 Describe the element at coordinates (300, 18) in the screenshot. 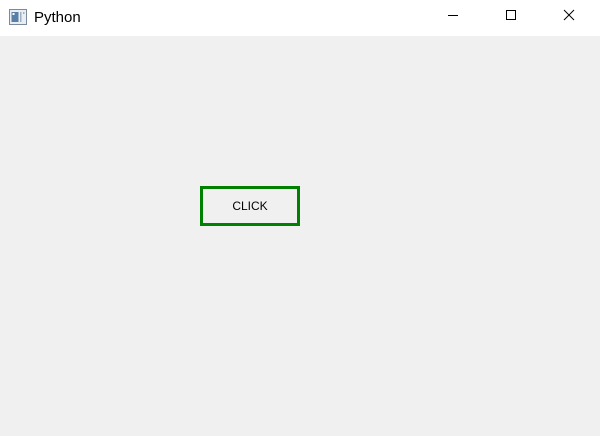

I see `title-bar: Python` at that location.